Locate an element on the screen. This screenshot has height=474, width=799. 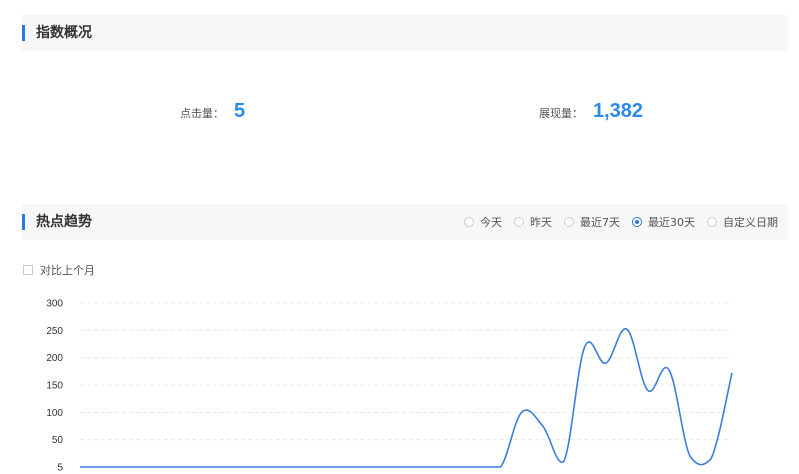
y-tick-label: 300 is located at coordinates (54, 304).